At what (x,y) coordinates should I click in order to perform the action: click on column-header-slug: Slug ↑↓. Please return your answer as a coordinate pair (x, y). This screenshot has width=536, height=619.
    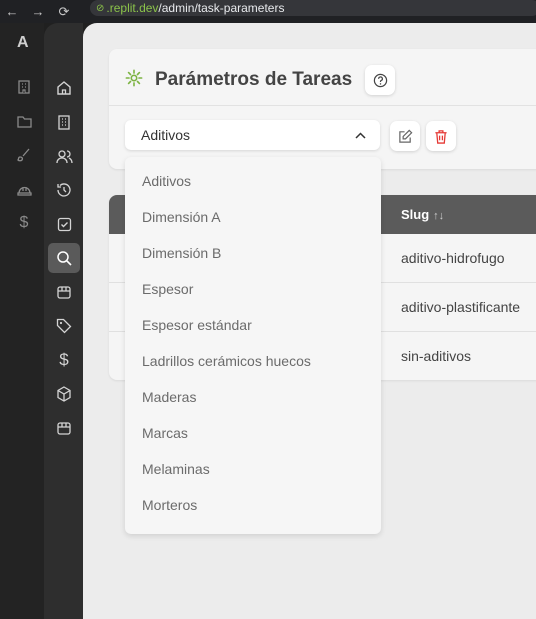
    Looking at the image, I should click on (422, 214).